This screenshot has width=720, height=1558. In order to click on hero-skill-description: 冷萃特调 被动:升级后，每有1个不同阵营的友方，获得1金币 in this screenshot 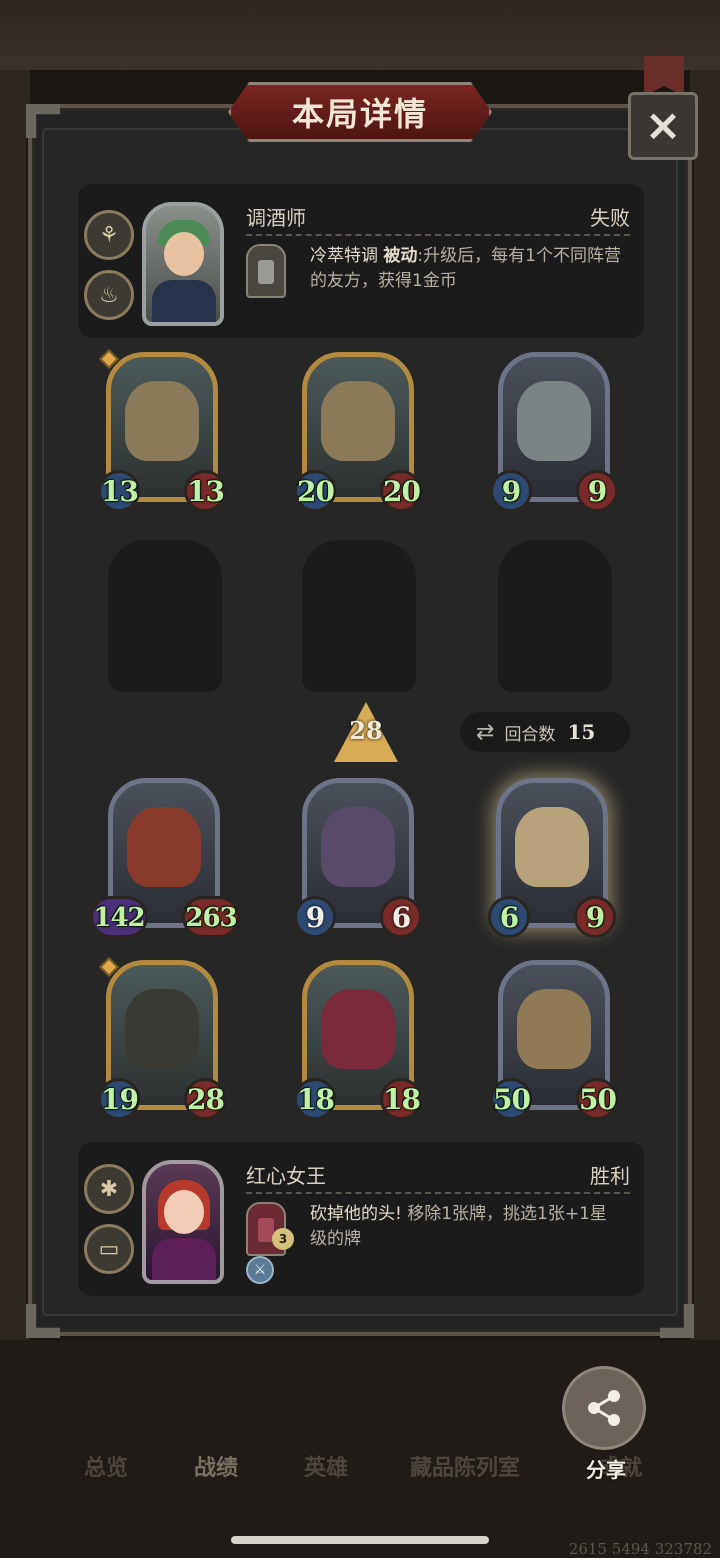, I will do `click(466, 269)`.